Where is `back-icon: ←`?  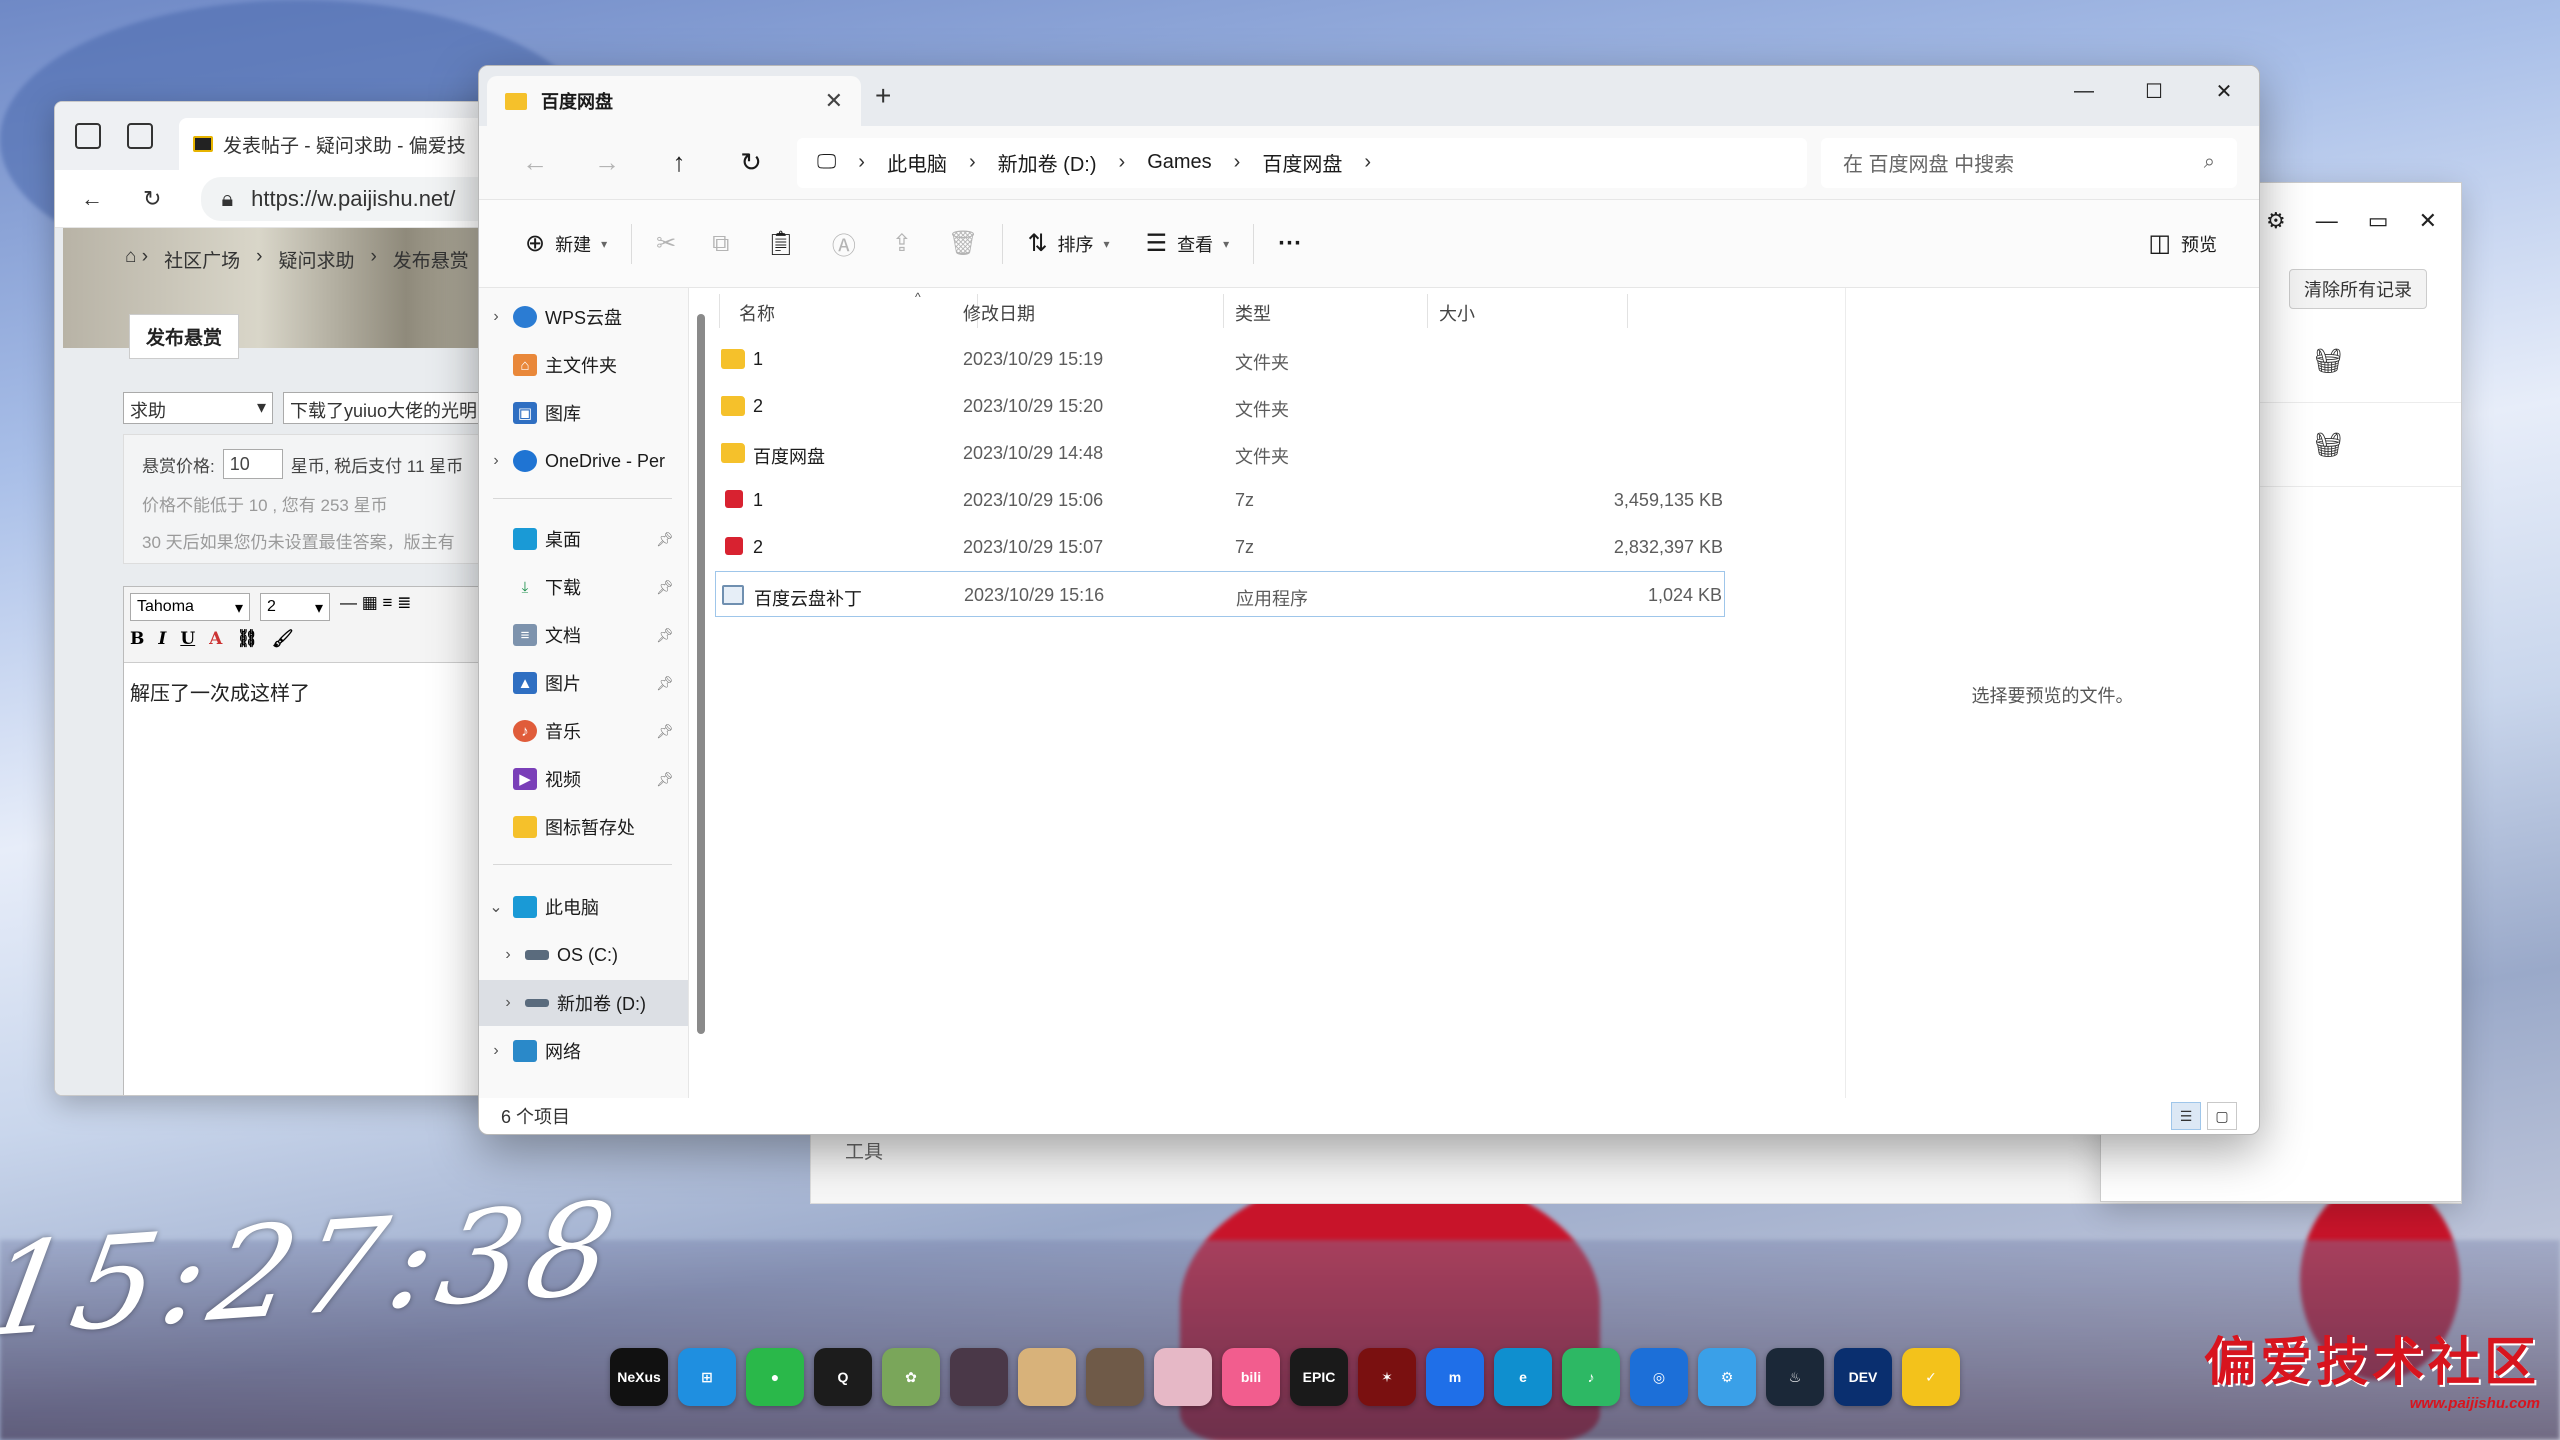
back-icon: ← is located at coordinates (535, 162).